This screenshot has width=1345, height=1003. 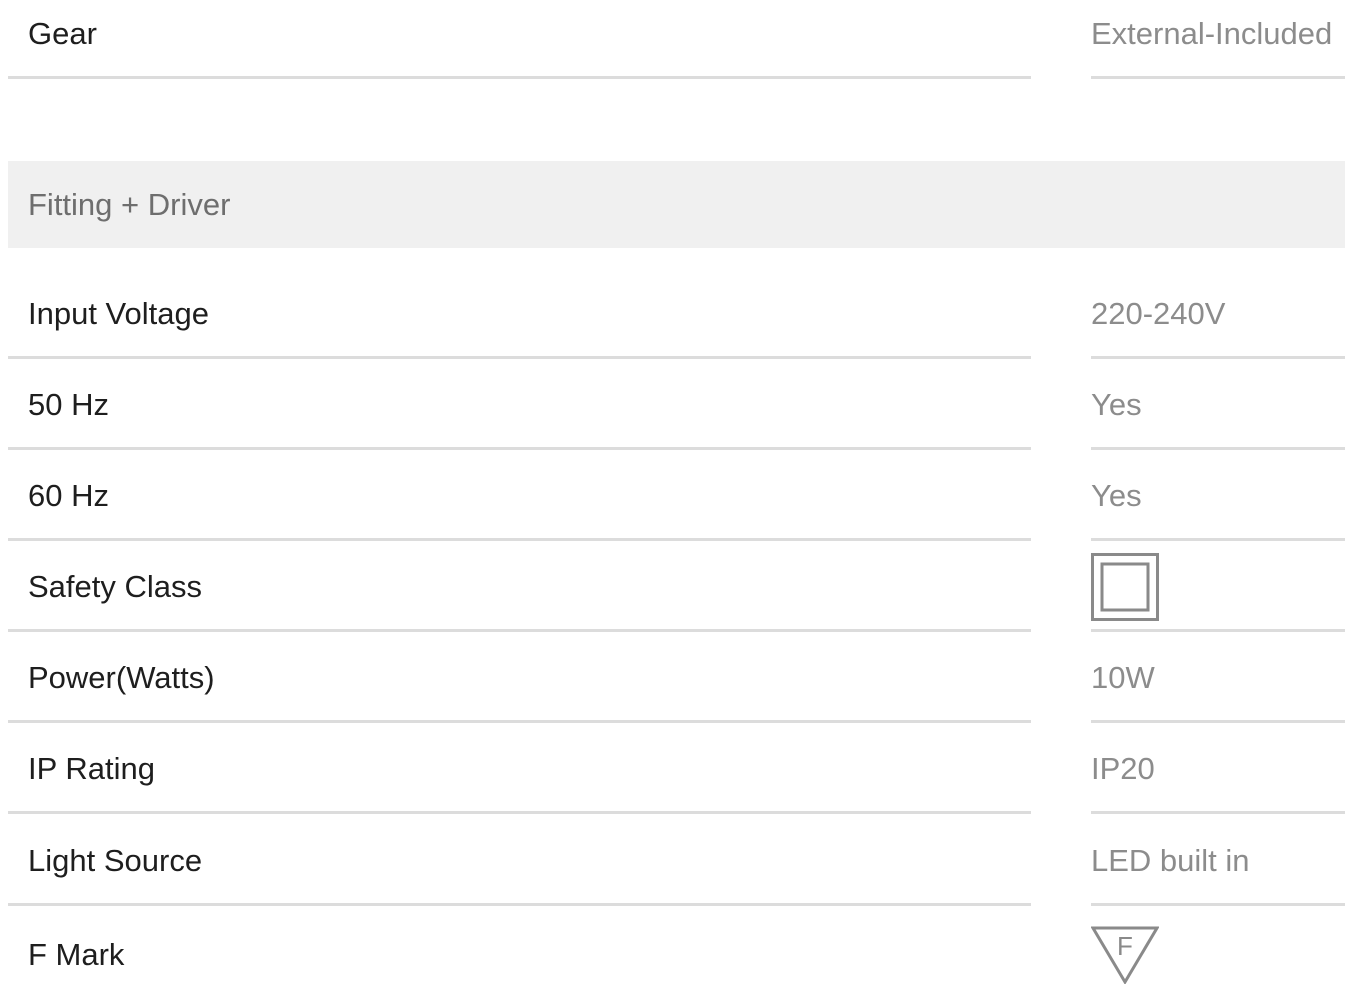 What do you see at coordinates (1125, 586) in the screenshot?
I see `double-square-class-ii-icon` at bounding box center [1125, 586].